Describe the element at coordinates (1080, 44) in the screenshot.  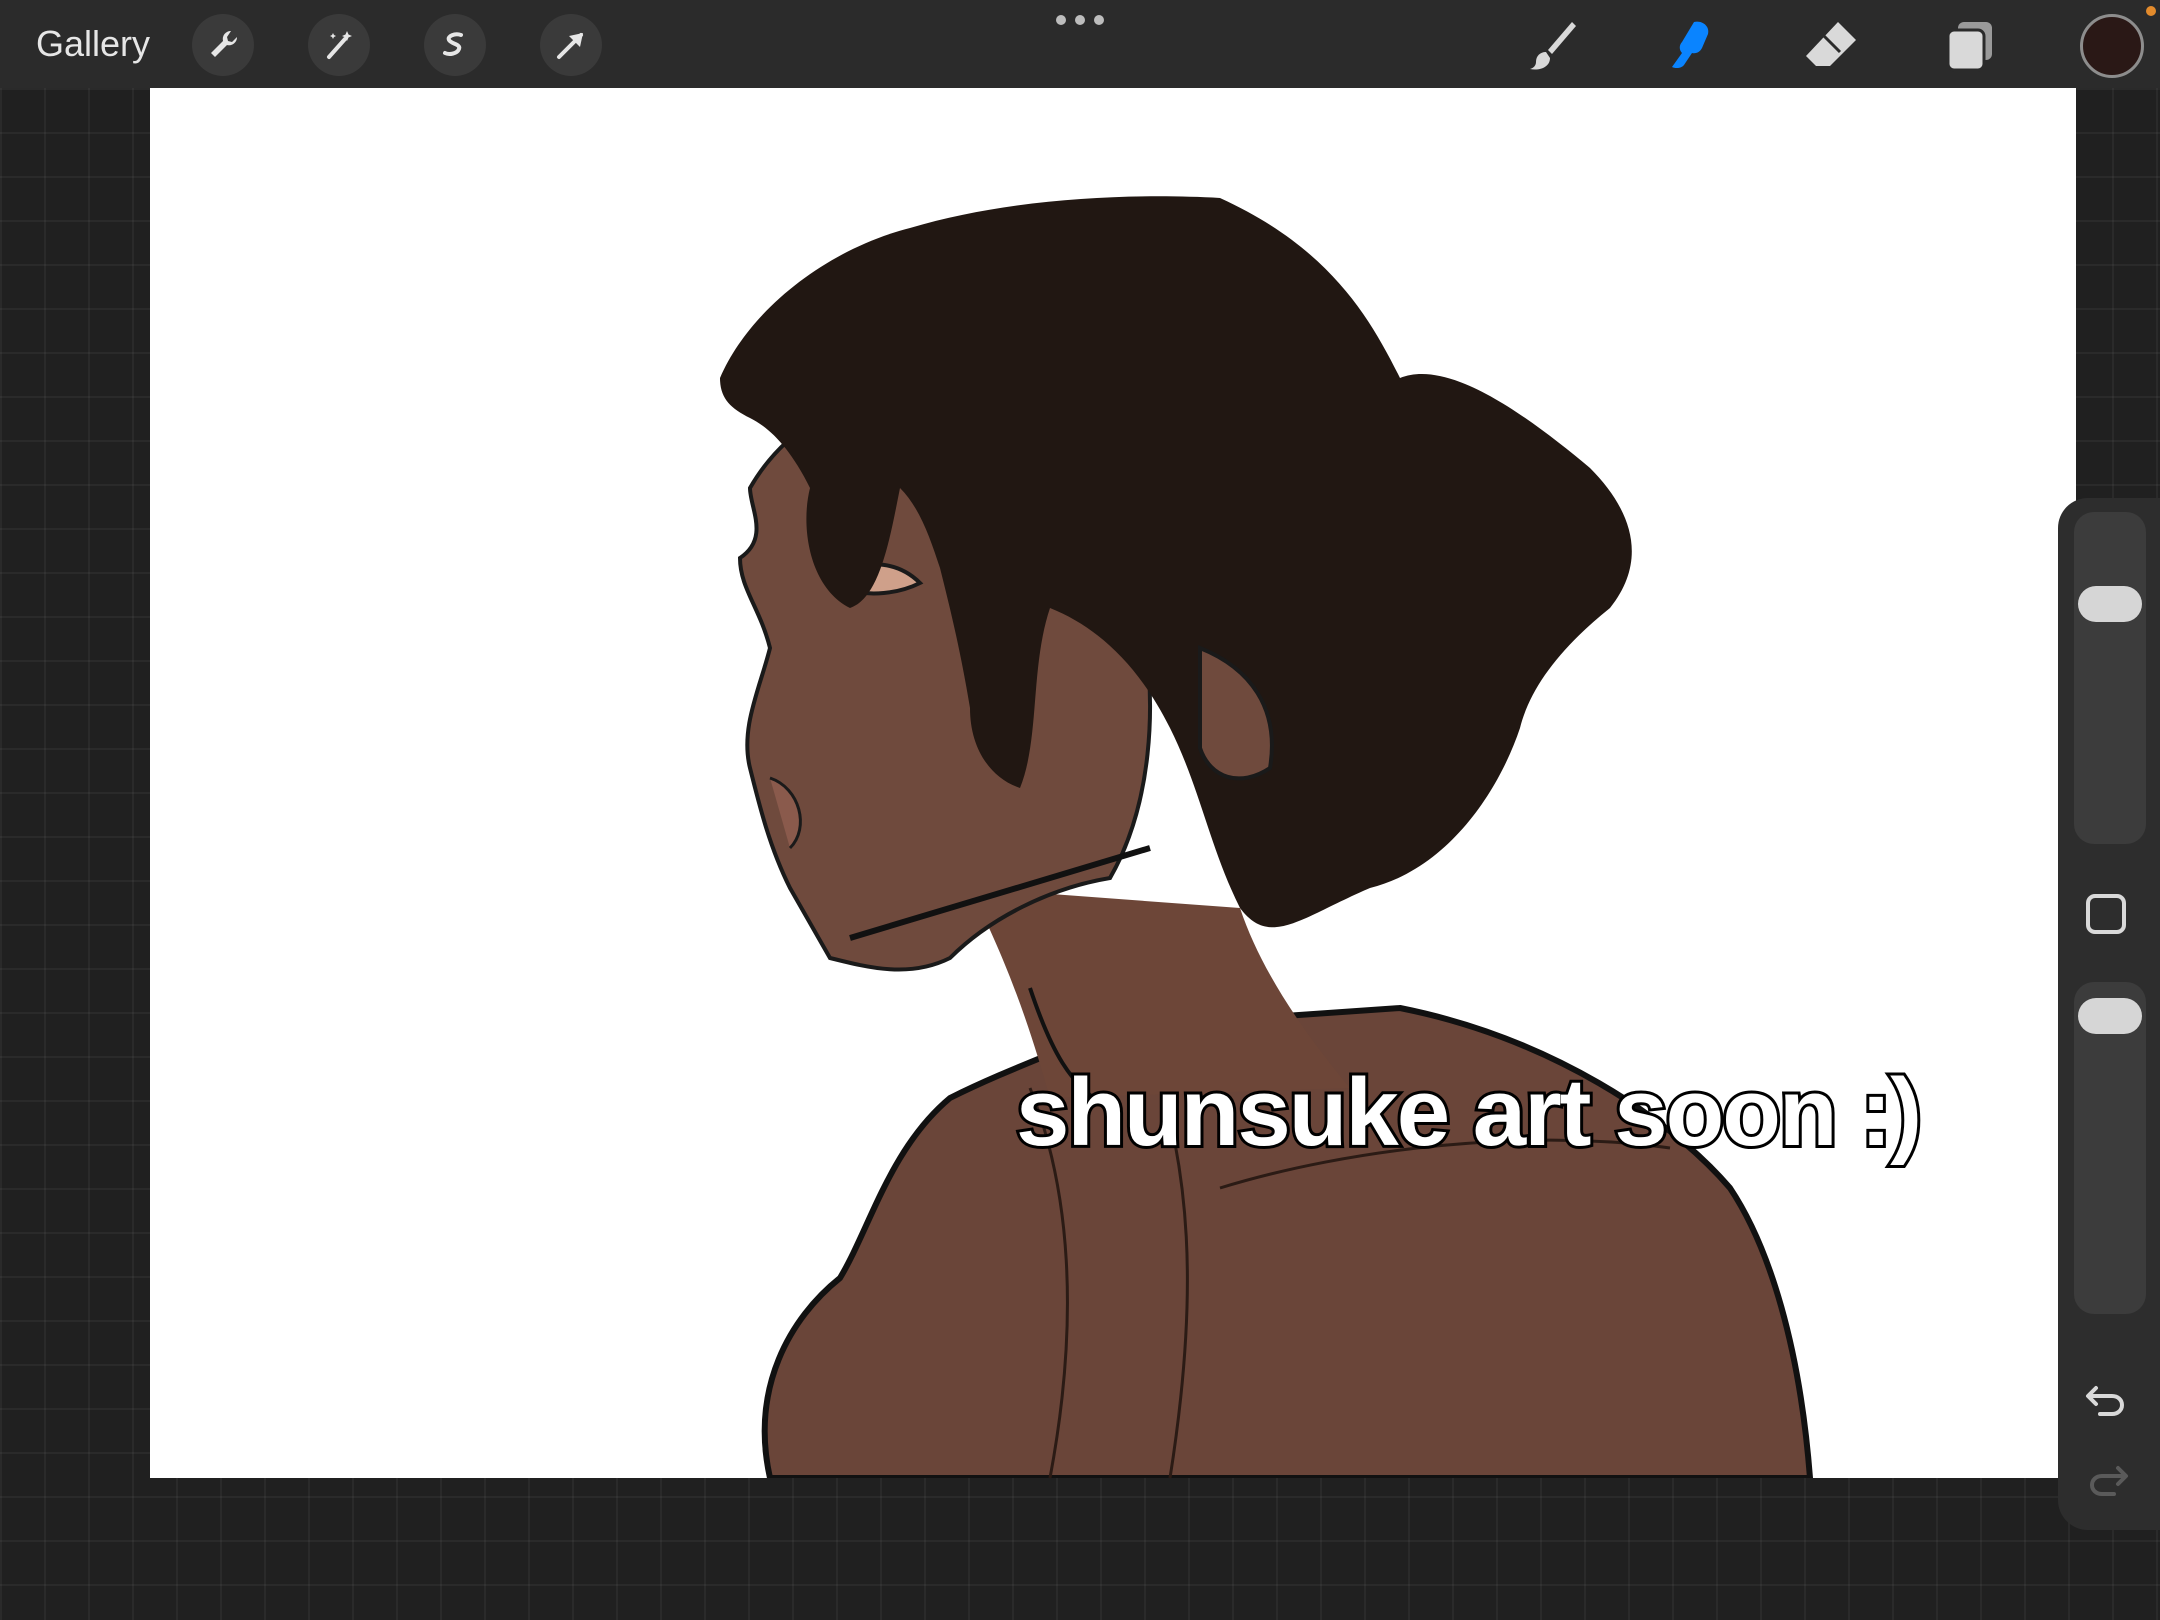
I see `top-toolbar: Gallery` at that location.